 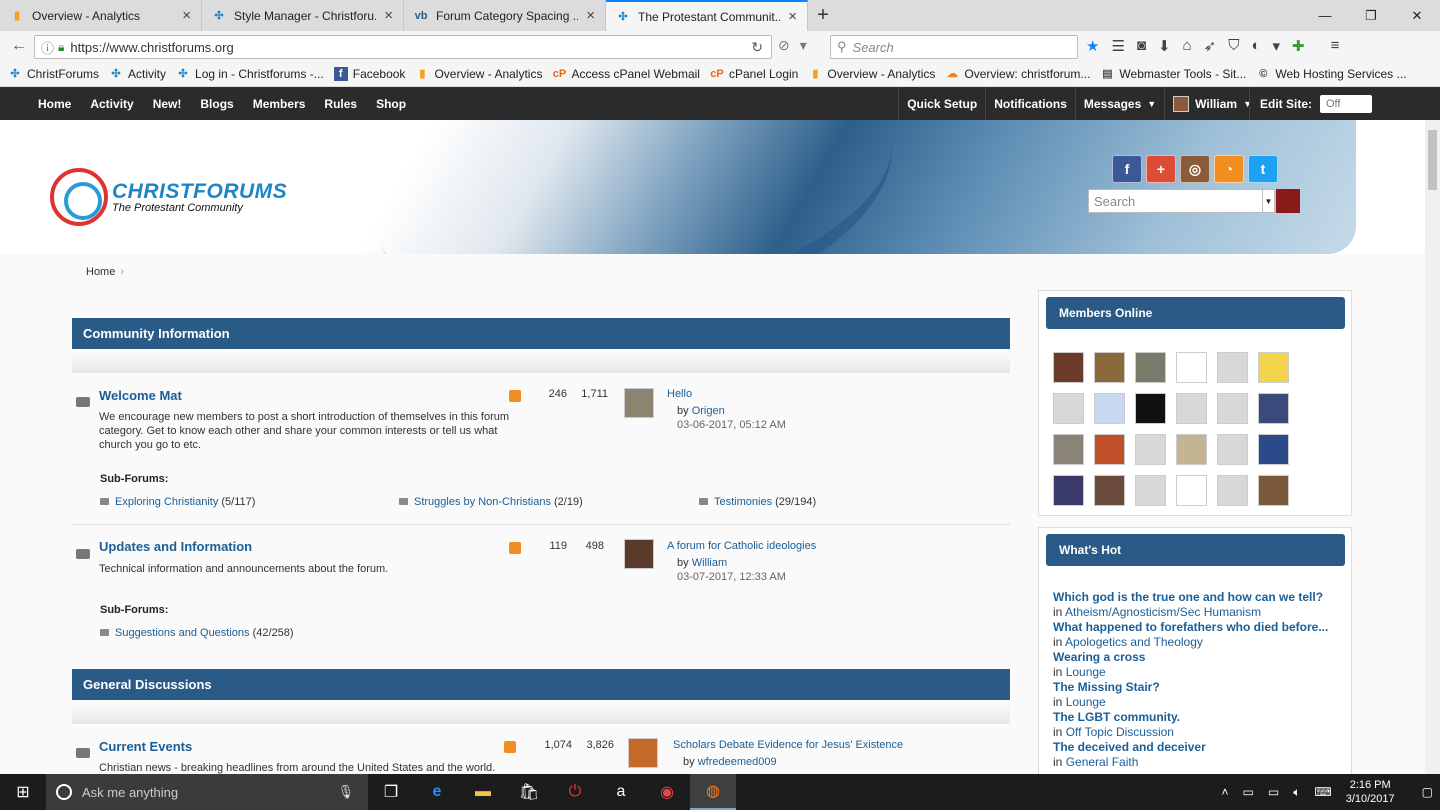 What do you see at coordinates (871, 74) in the screenshot?
I see `bookmark-item: ▮ Overview - Analytics` at bounding box center [871, 74].